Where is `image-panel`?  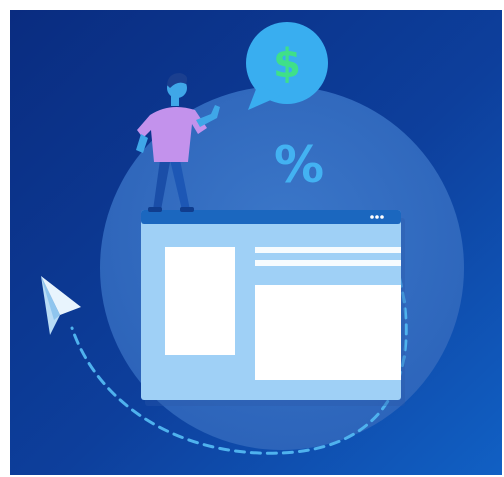
image-panel is located at coordinates (200, 301).